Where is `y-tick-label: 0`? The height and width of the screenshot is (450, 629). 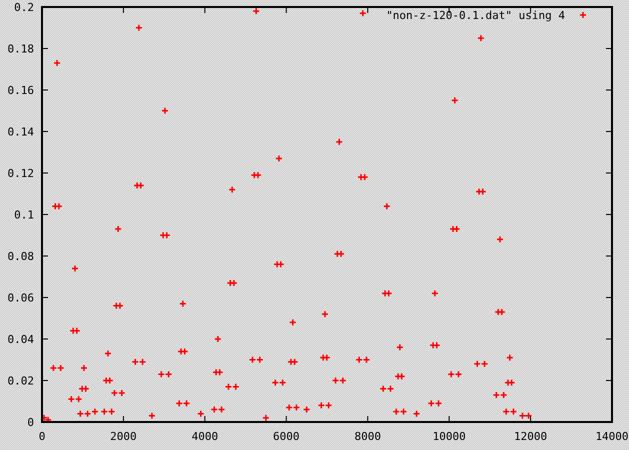
y-tick-label: 0 is located at coordinates (30, 422).